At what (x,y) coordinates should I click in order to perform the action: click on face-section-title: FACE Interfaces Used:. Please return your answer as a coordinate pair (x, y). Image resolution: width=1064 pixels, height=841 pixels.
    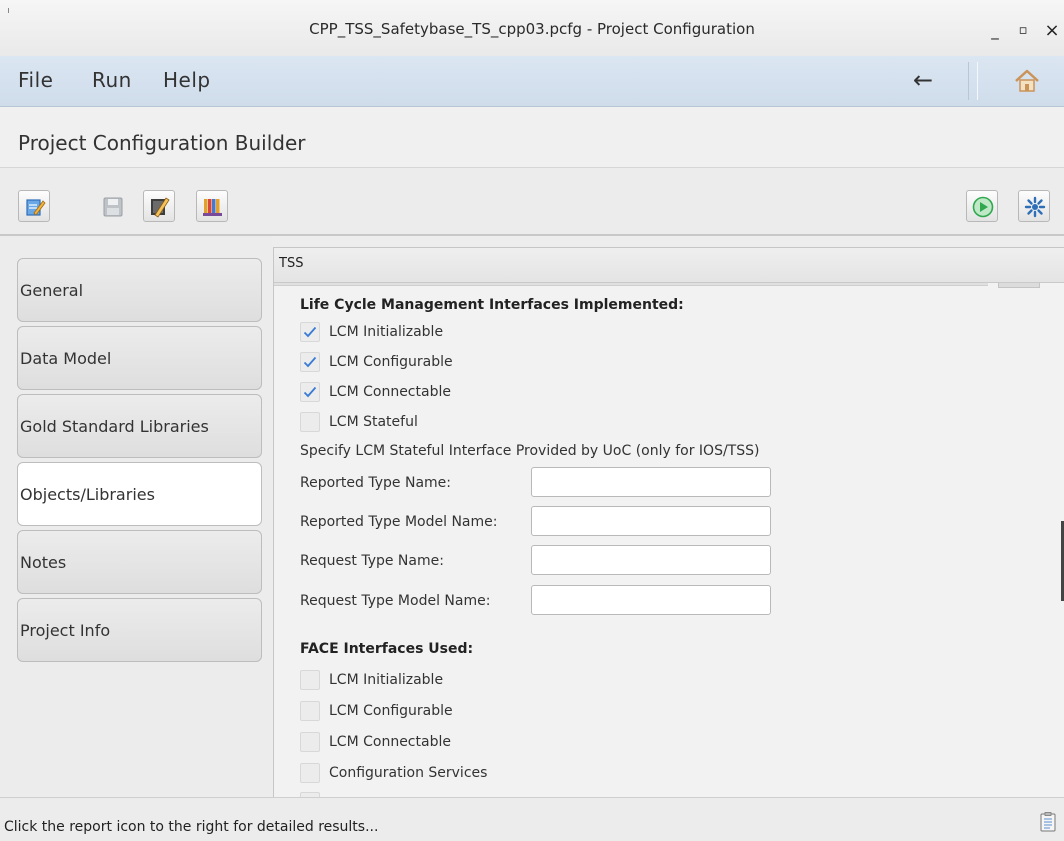
    Looking at the image, I should click on (387, 649).